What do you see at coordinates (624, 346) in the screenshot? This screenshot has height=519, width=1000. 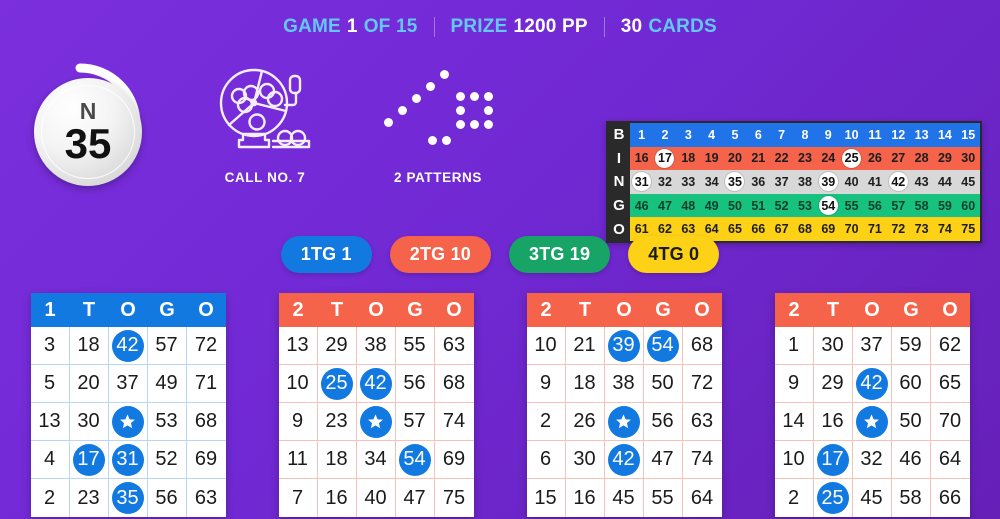 I see `card-cell-marked: 39` at bounding box center [624, 346].